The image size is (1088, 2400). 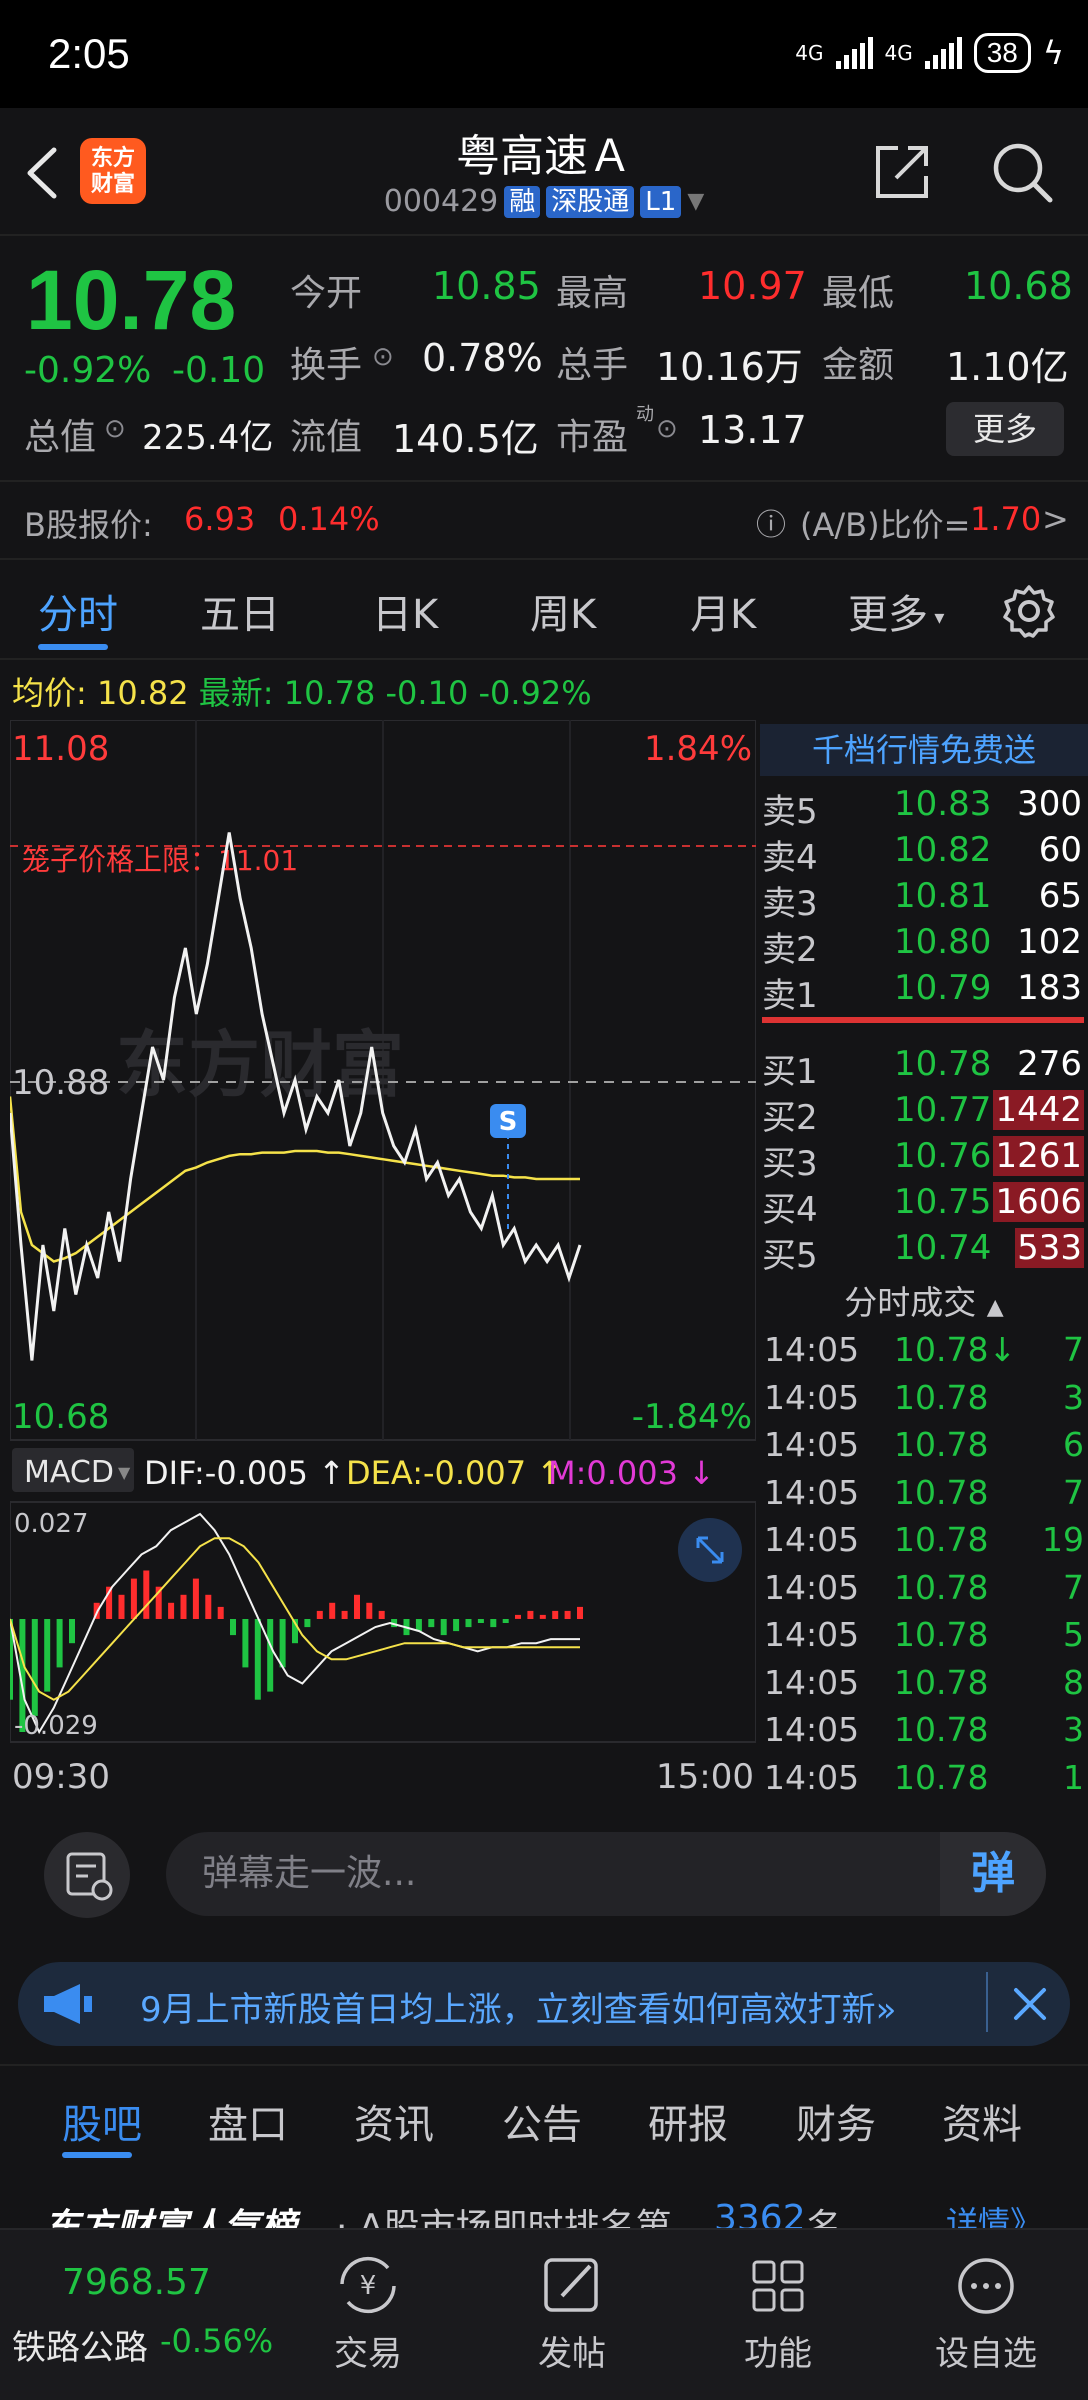 I want to click on avg-label: 均价:, so click(x=49, y=693).